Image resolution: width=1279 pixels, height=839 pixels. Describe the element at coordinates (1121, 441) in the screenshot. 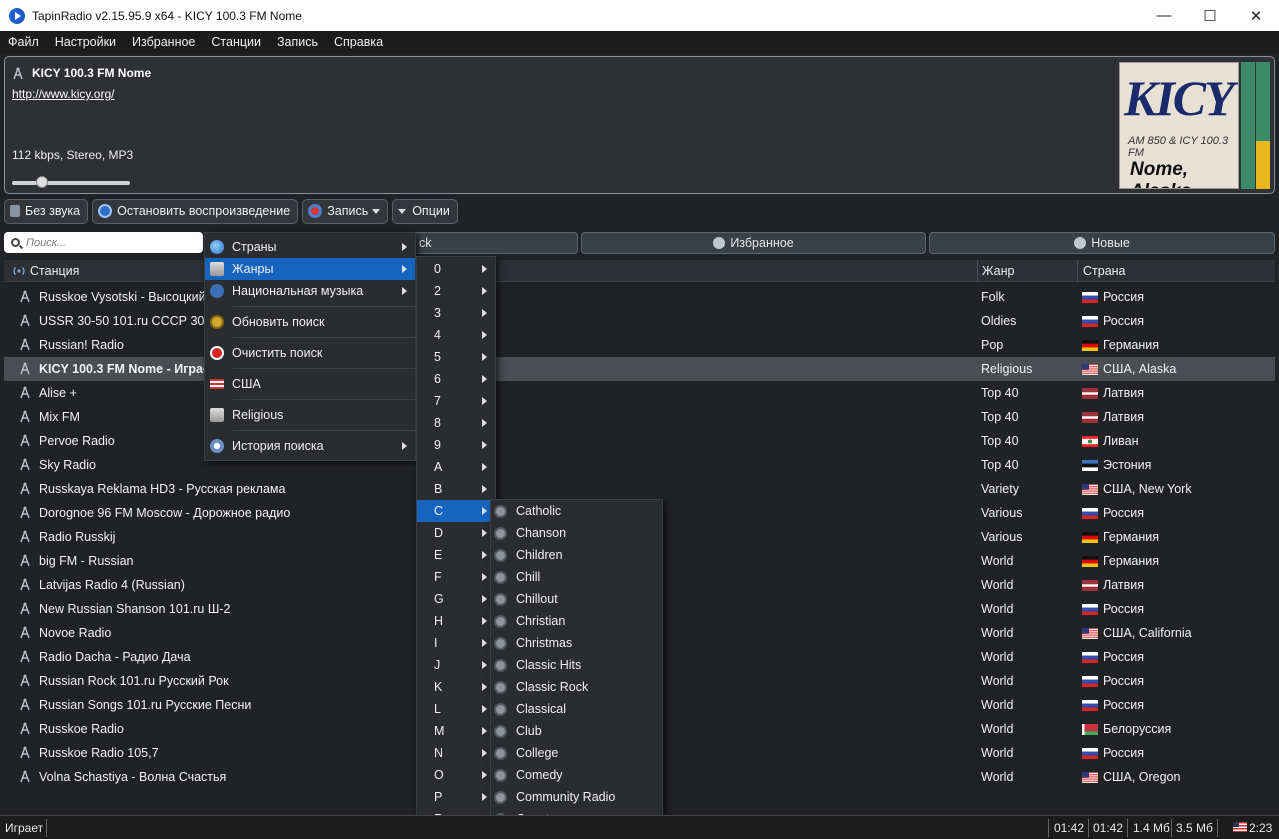

I see `station-country: Ливан` at that location.